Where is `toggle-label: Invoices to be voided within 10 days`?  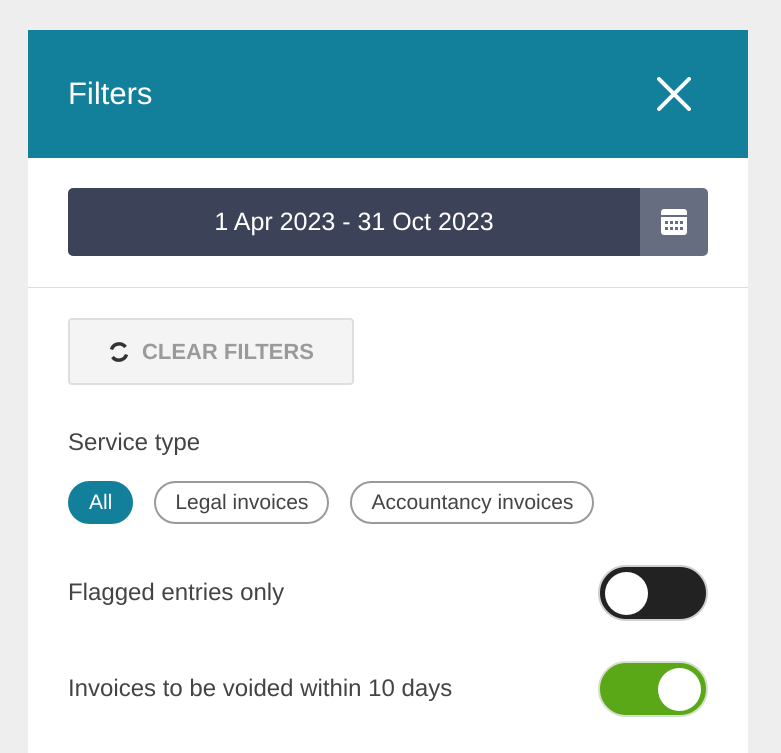 toggle-label: Invoices to be voided within 10 days is located at coordinates (260, 689).